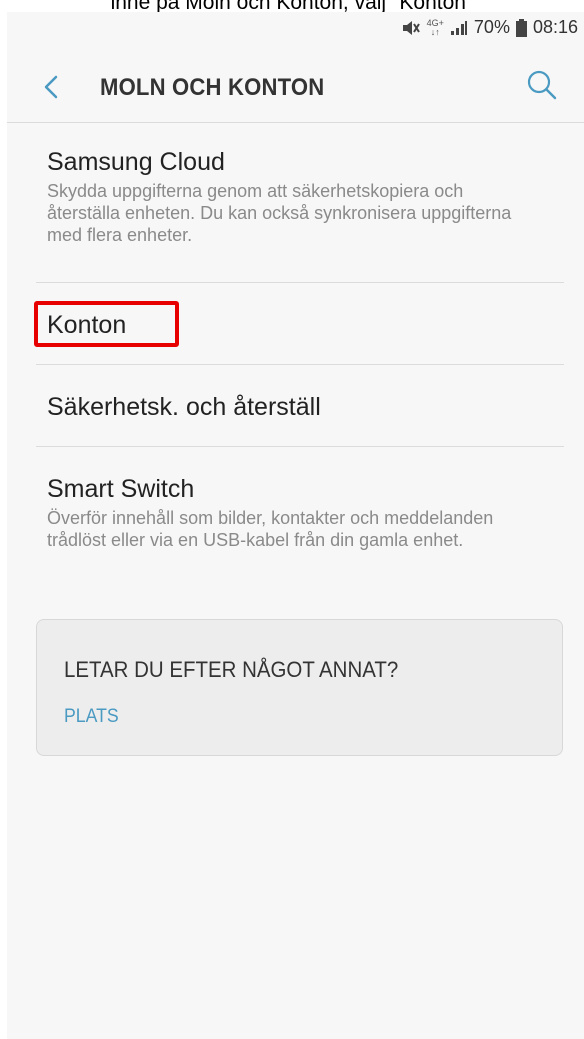 Image resolution: width=584 pixels, height=1039 pixels. What do you see at coordinates (295, 122) in the screenshot?
I see `appbar-divider` at bounding box center [295, 122].